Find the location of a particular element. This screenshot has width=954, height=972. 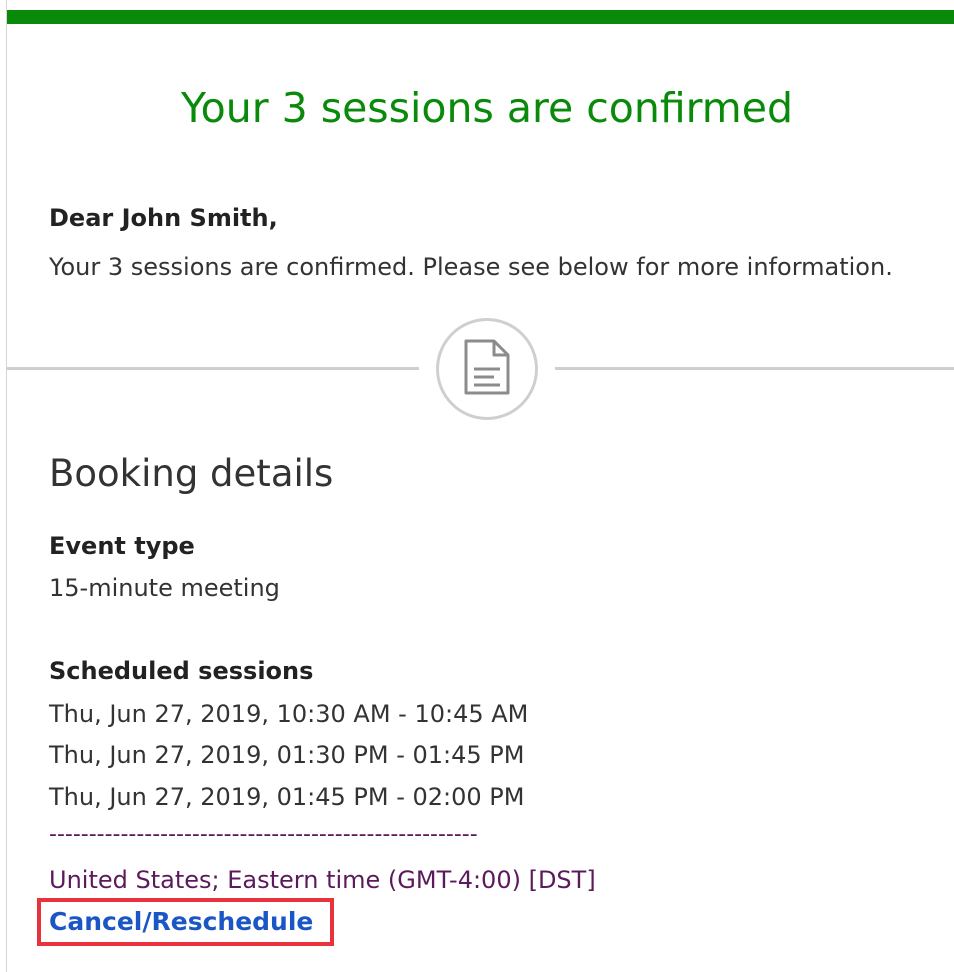

booking-details-title: Booking details is located at coordinates (191, 473).